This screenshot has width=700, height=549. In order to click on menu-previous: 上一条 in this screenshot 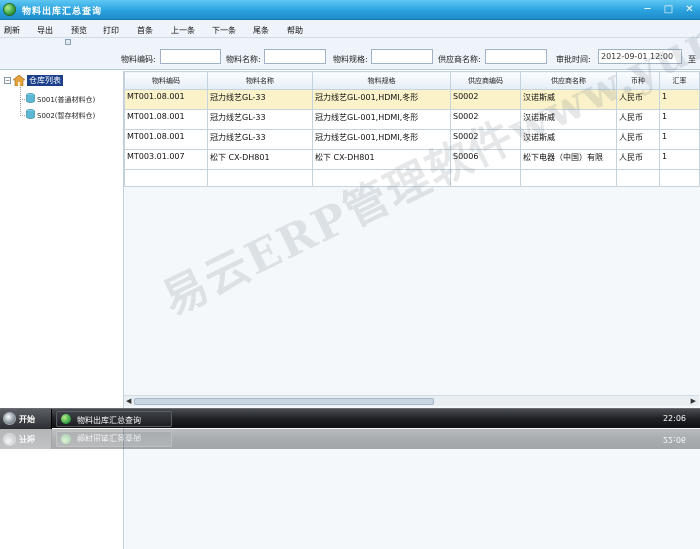, I will do `click(183, 30)`.